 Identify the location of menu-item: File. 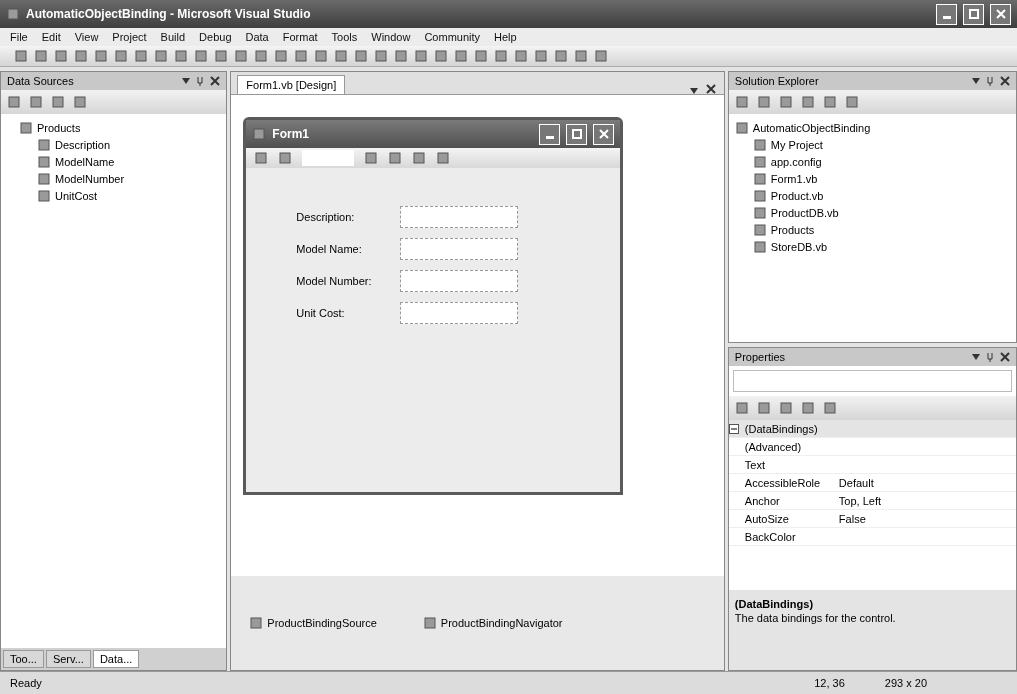
(19, 37).